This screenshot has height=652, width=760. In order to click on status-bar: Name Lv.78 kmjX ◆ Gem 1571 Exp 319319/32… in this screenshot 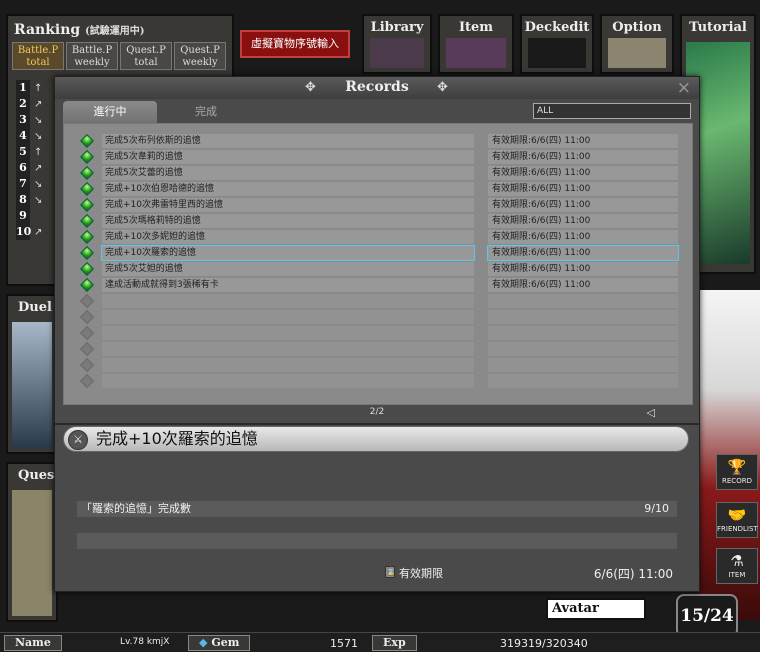, I will do `click(380, 642)`.